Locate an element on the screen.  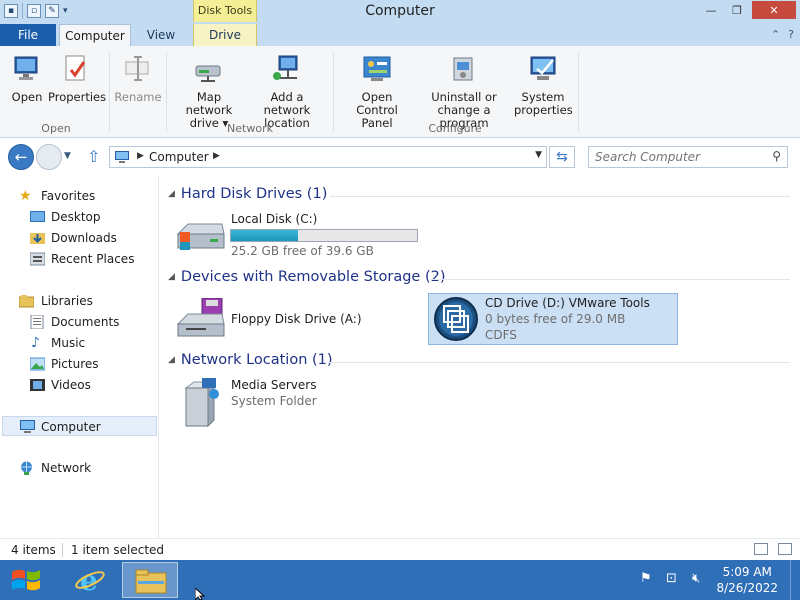
minimize-button: — is located at coordinates (711, 10).